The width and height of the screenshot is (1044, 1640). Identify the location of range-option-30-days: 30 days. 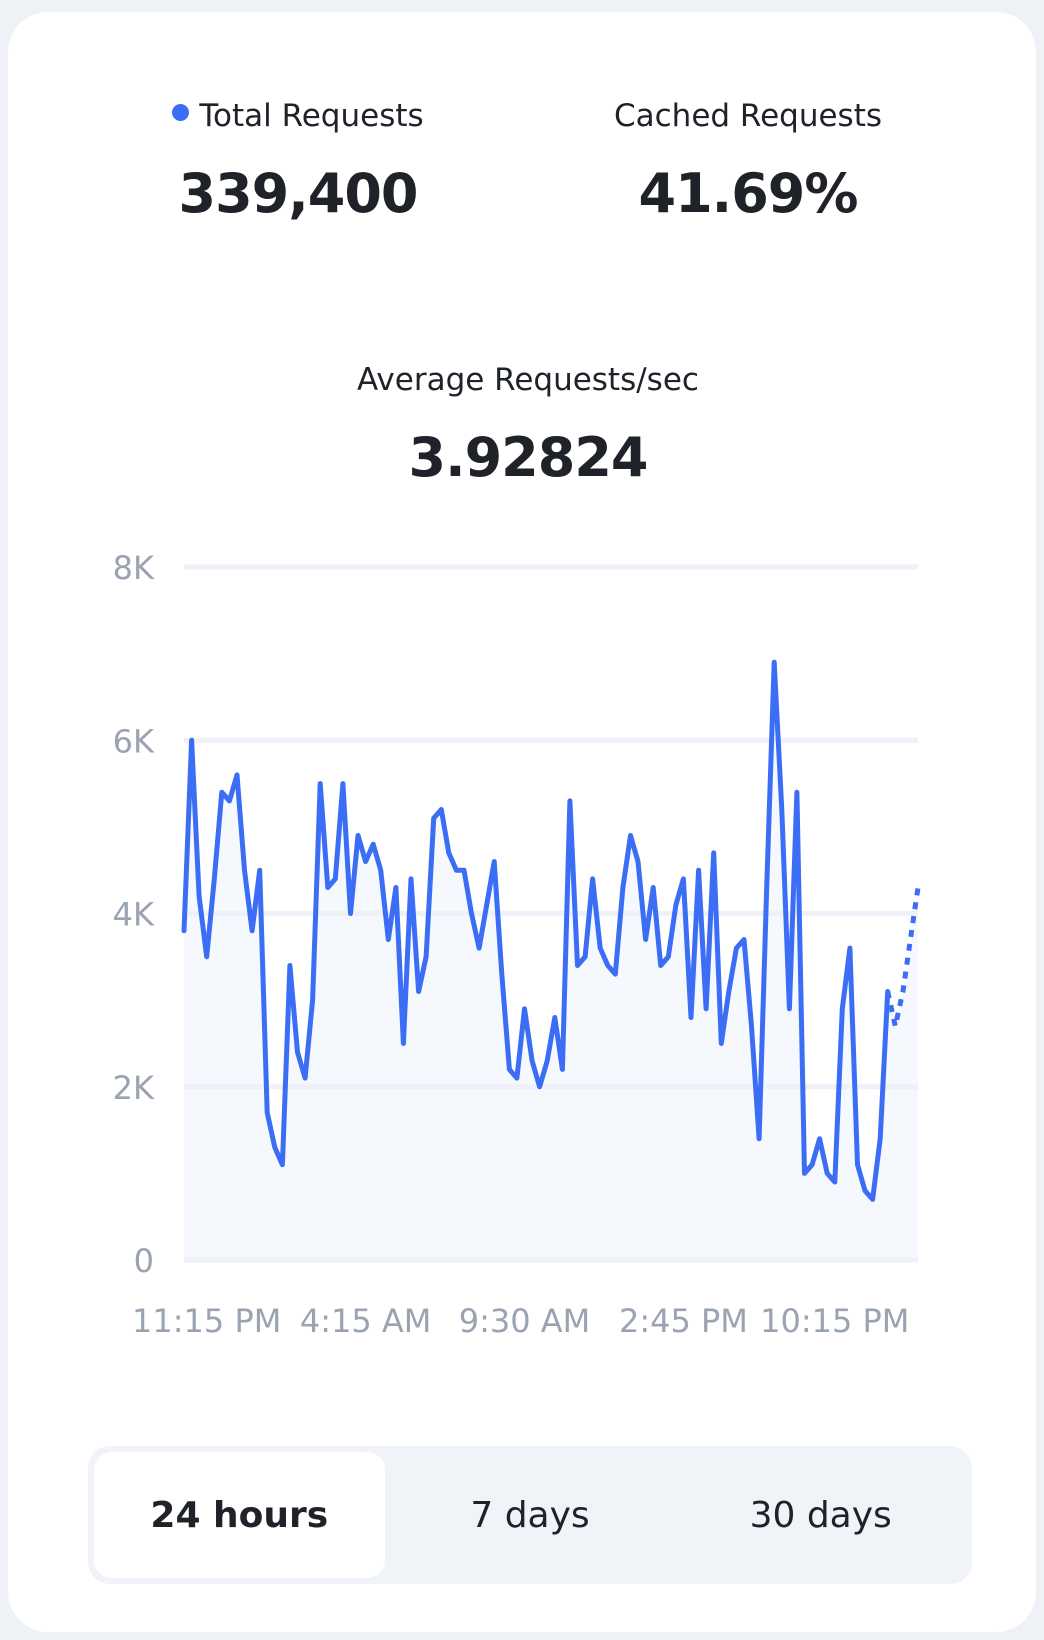
(820, 1515).